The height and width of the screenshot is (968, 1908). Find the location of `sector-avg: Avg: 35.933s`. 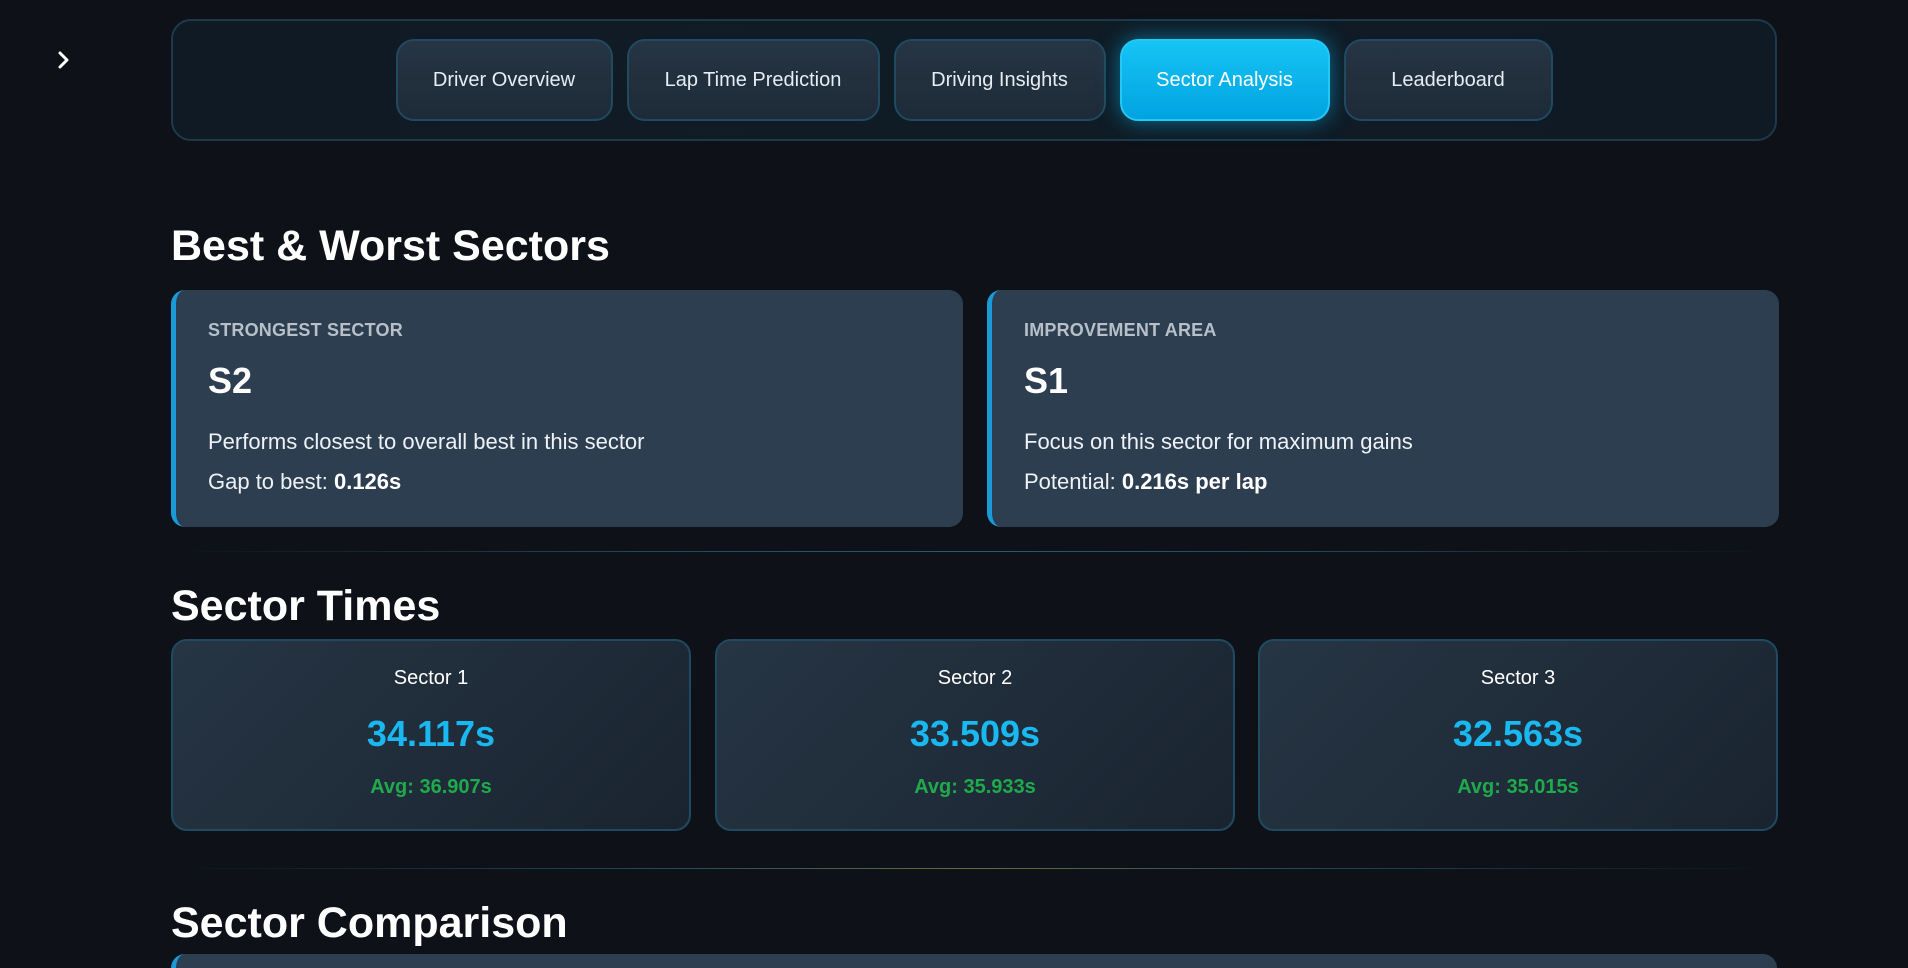

sector-avg: Avg: 35.933s is located at coordinates (975, 787).